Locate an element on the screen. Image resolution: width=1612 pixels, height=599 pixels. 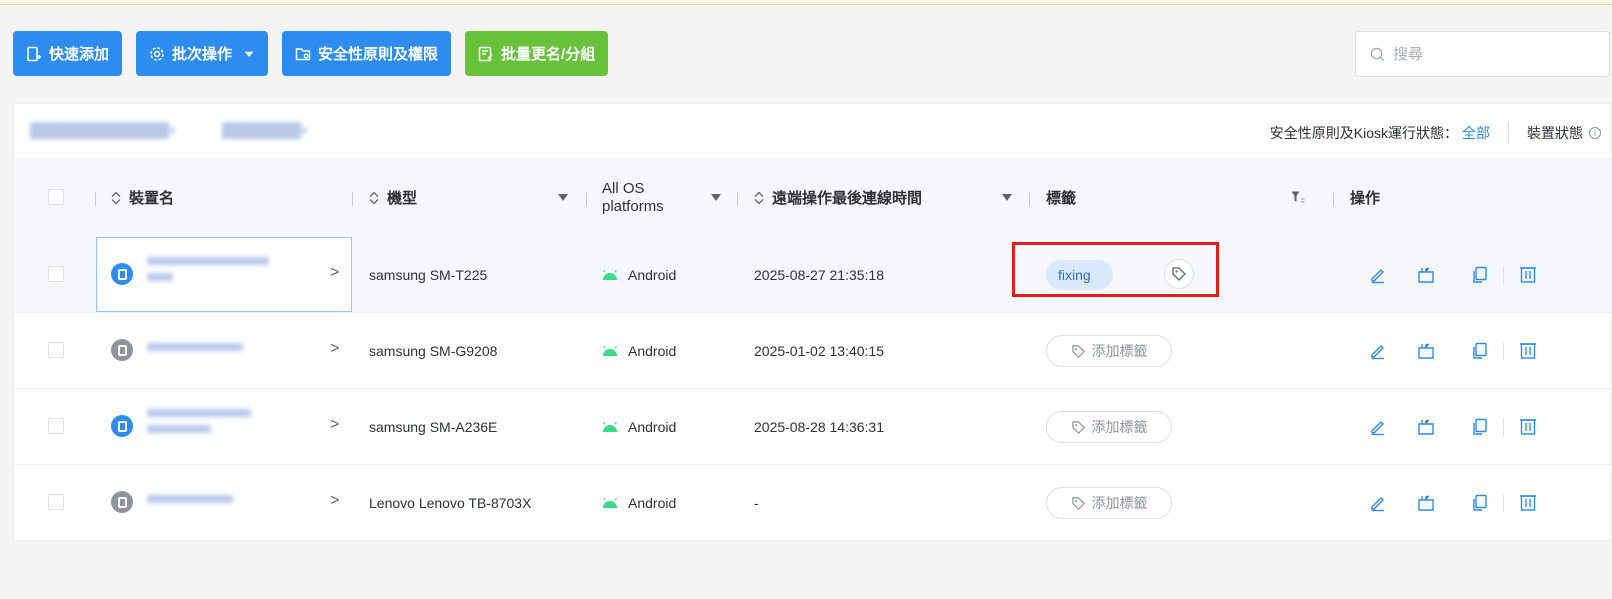
search-icon is located at coordinates (1377, 54).